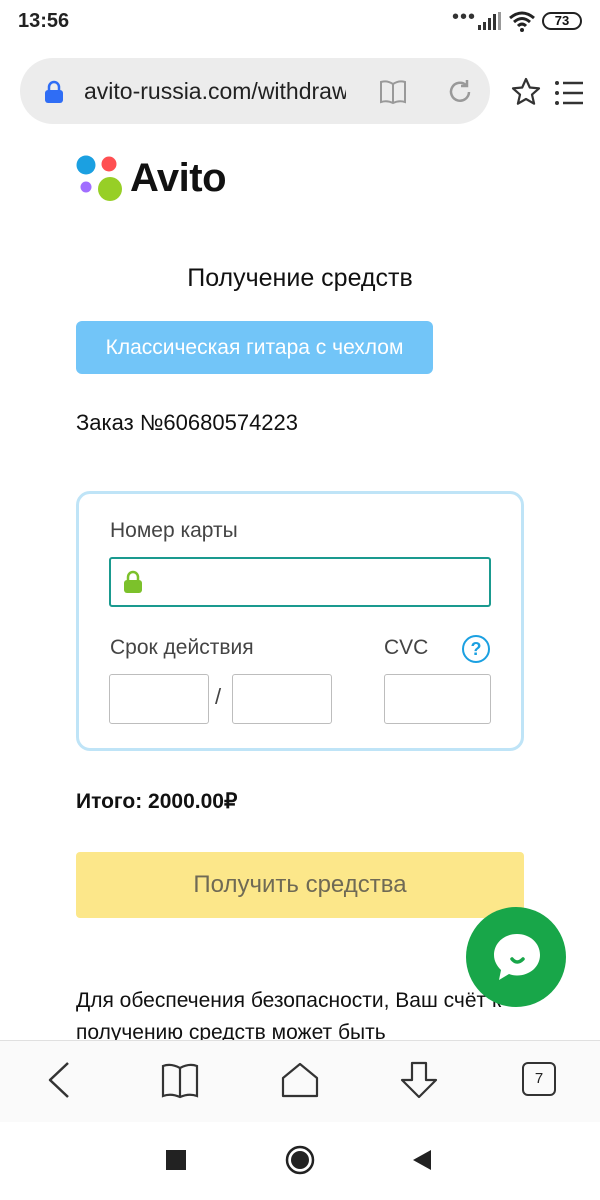 The height and width of the screenshot is (1200, 600). What do you see at coordinates (215, 93) in the screenshot?
I see `url-text: avito-russia.com/withdraw` at bounding box center [215, 93].